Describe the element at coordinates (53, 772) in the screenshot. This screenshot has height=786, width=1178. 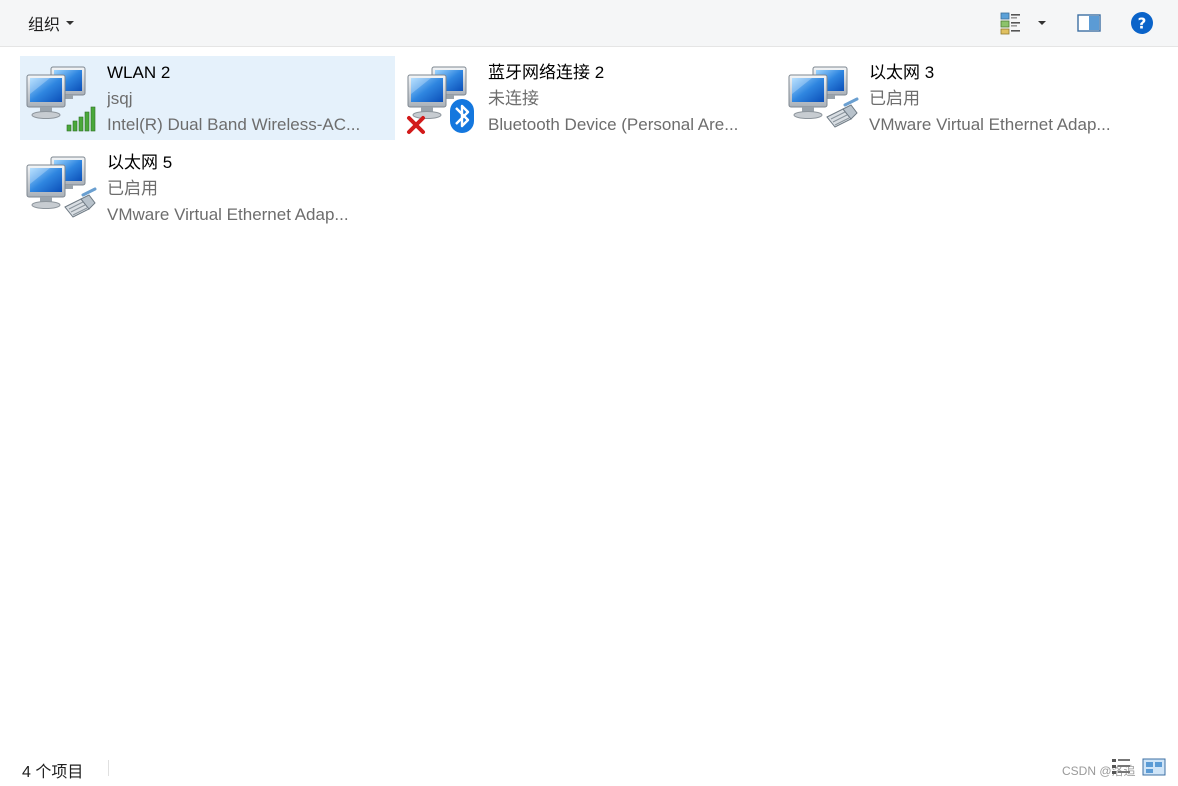
I see `item-count: 4 个项目` at that location.